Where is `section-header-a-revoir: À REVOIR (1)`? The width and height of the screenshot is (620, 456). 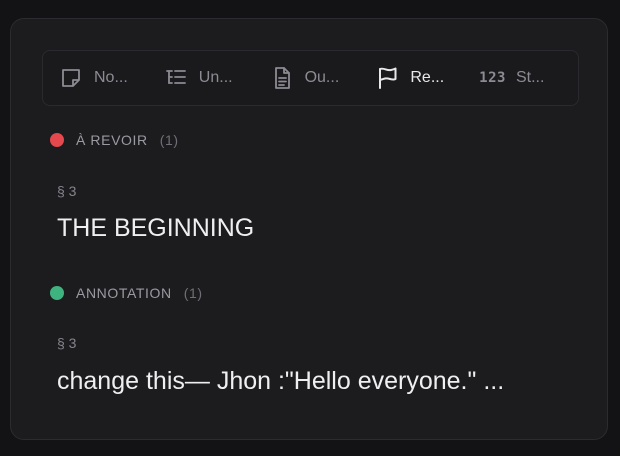
section-header-a-revoir: À REVOIR (1) is located at coordinates (114, 140).